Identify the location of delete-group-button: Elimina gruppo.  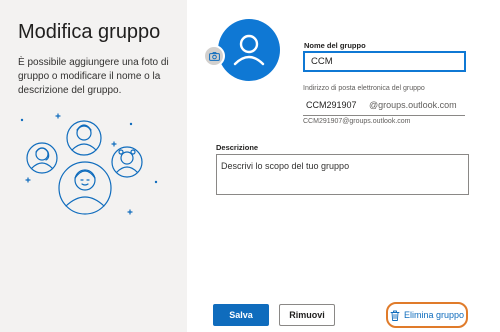
(427, 315).